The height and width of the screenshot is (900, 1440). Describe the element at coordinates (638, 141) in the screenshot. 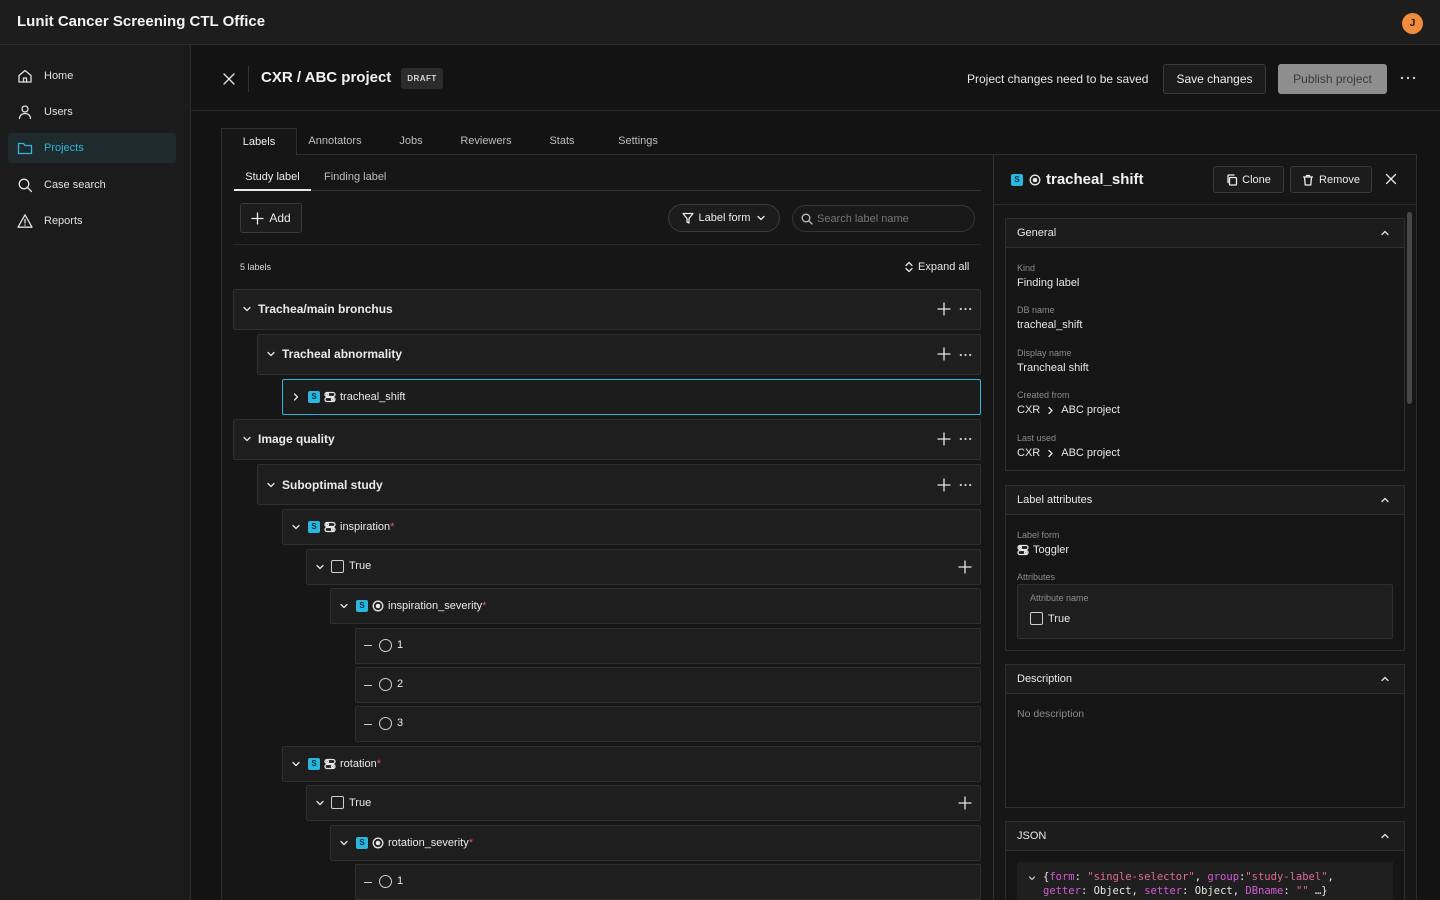

I see `tab-settings: Settings` at that location.